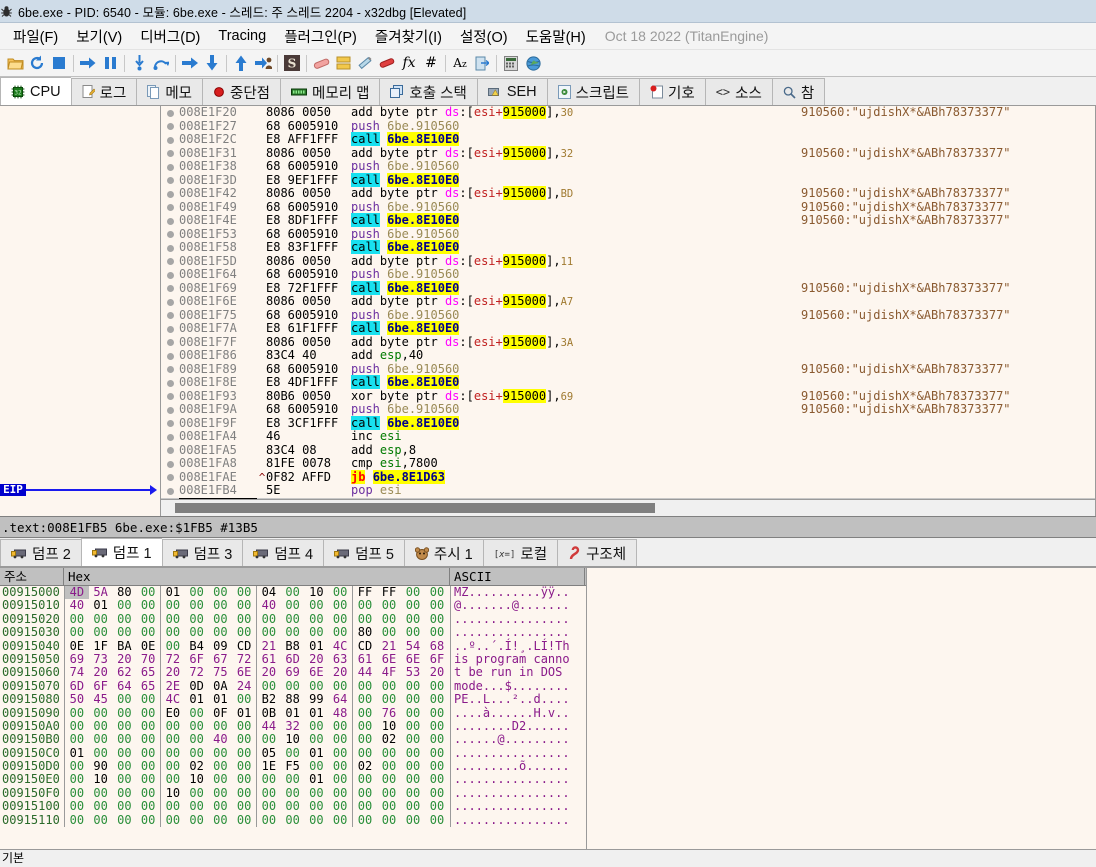 This screenshot has height=867, width=1096. What do you see at coordinates (628, 477) in the screenshot?
I see `disassembly-row: 008E1FAE ^ 0F82 AFFD jb 6be.8E1D63` at bounding box center [628, 477].